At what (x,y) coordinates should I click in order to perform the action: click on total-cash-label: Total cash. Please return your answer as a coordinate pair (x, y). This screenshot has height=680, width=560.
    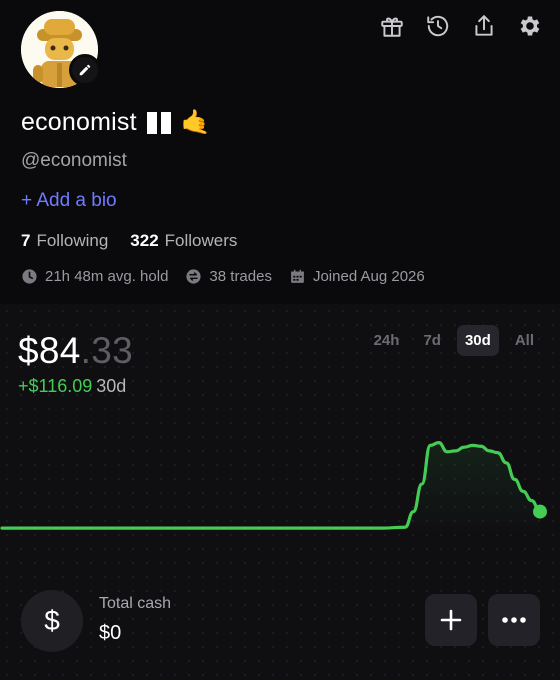
    Looking at the image, I should click on (135, 603).